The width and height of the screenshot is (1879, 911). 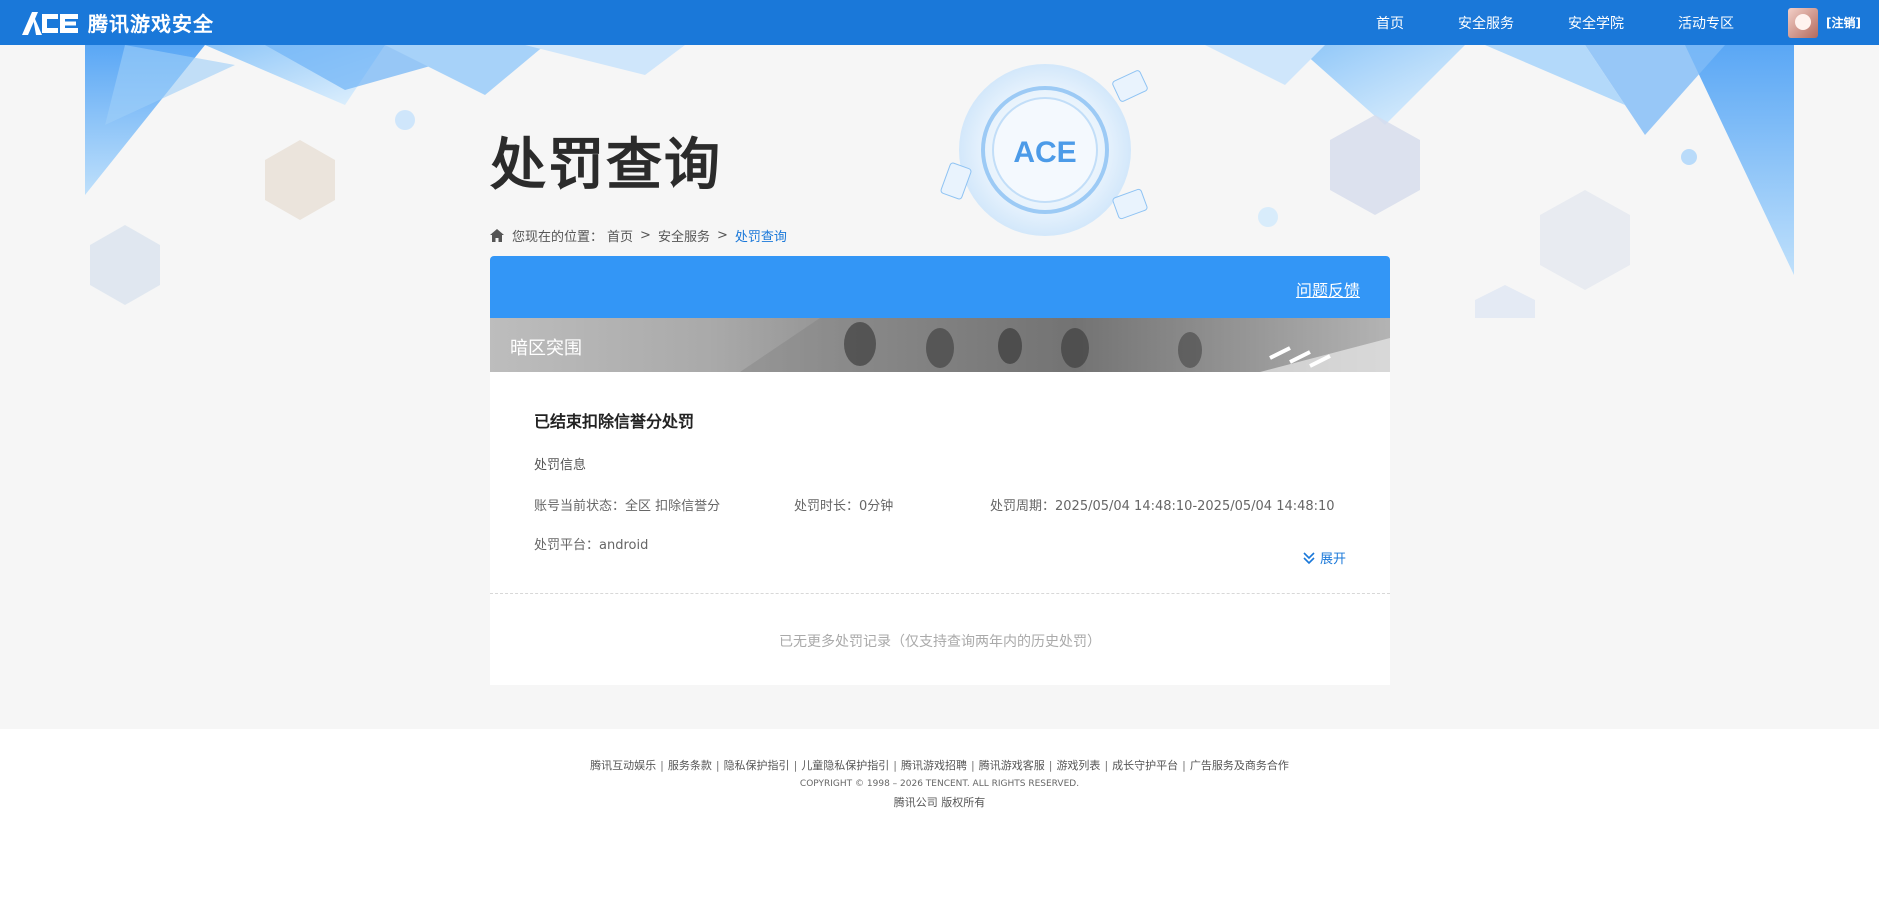 I want to click on penalty-platform: 处罚平台：android, so click(x=591, y=545).